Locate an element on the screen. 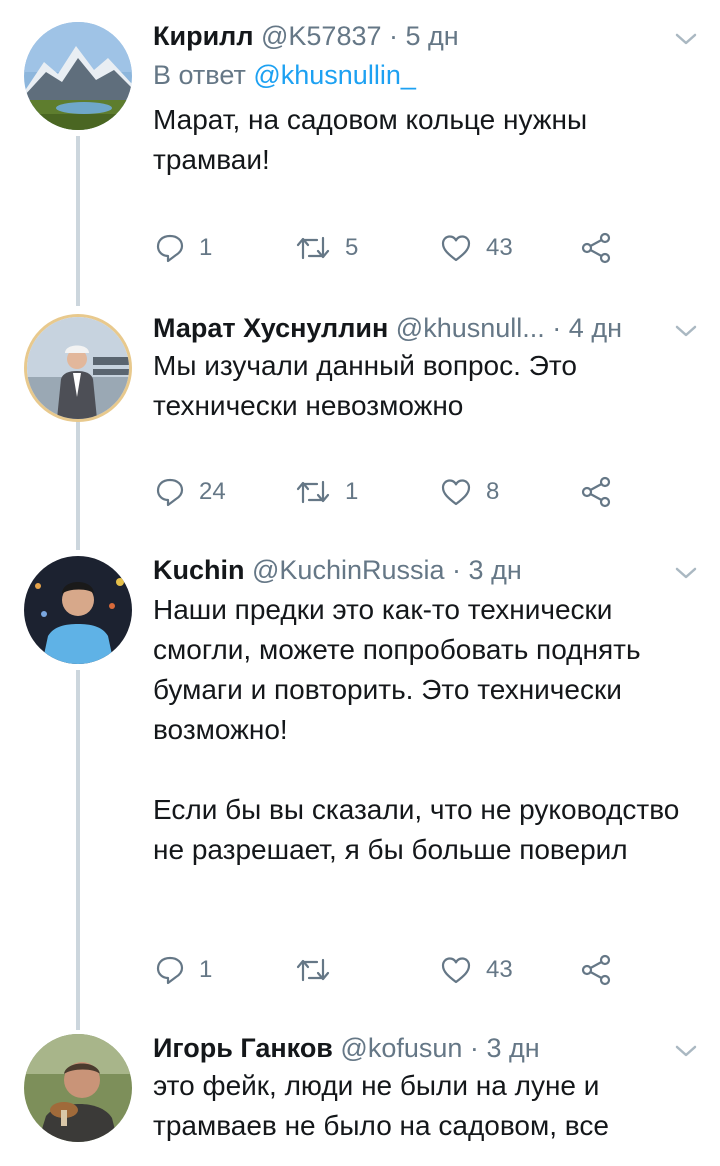  author-handle: @kofusun is located at coordinates (401, 1048).